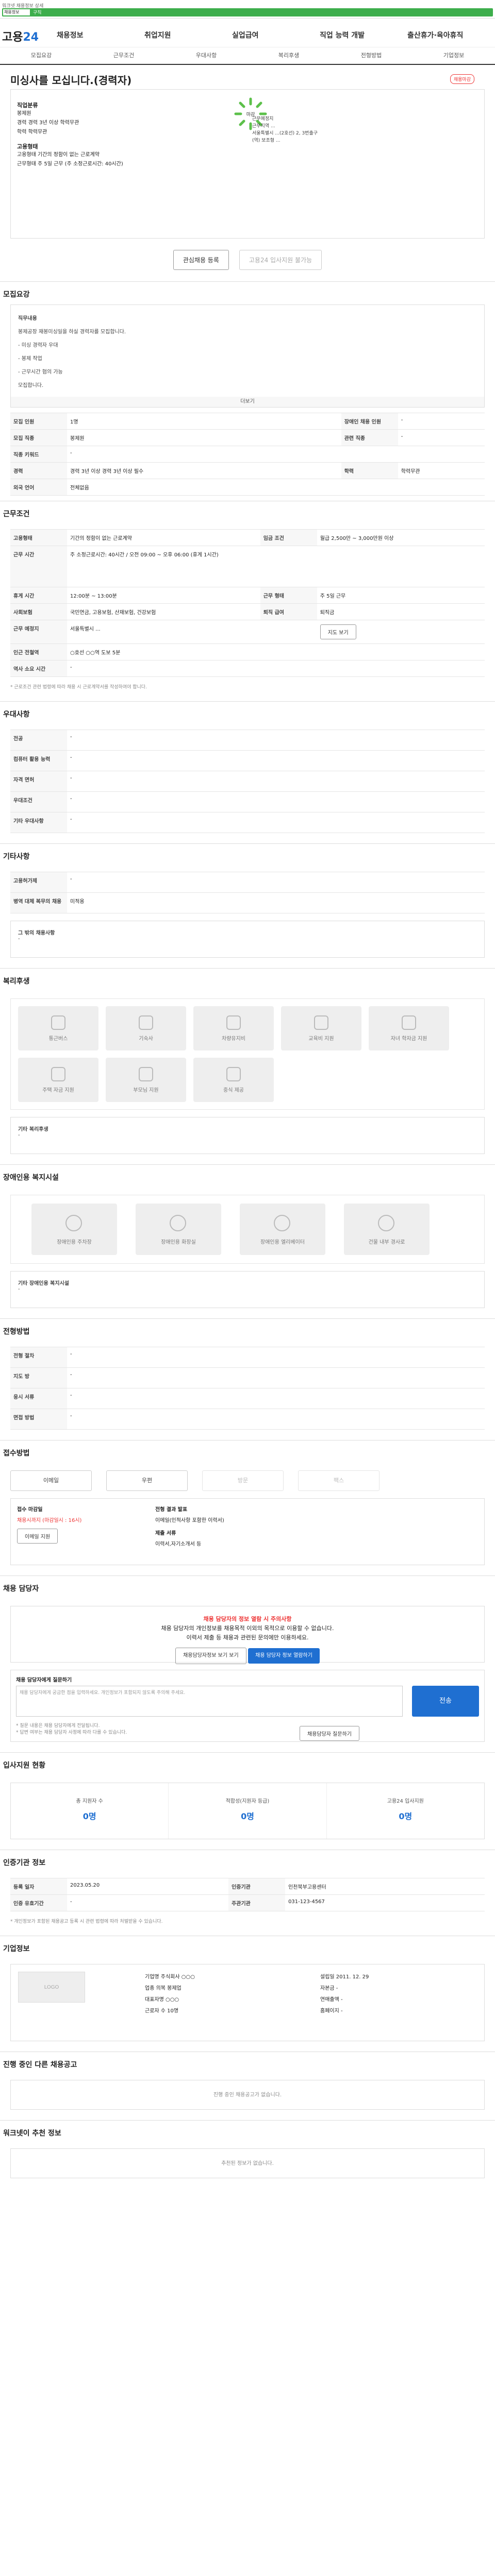 This screenshot has width=495, height=2576. Describe the element at coordinates (74, 1229) in the screenshot. I see `facility-card: 장애인용 주차장` at that location.